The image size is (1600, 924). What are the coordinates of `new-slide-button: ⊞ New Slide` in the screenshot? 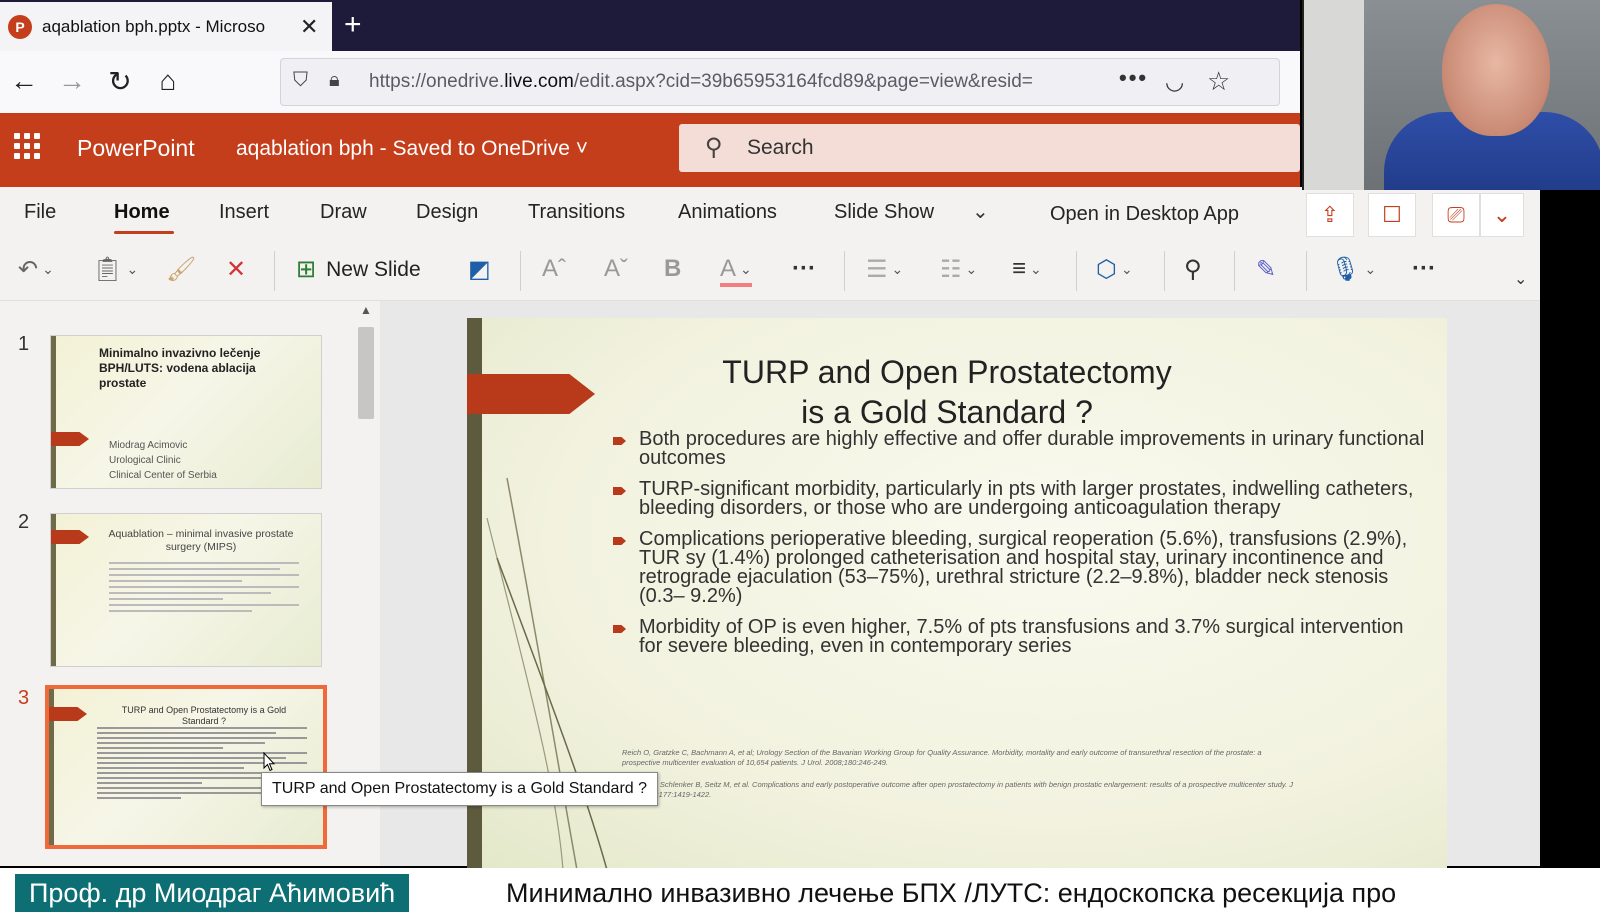 It's located at (358, 269).